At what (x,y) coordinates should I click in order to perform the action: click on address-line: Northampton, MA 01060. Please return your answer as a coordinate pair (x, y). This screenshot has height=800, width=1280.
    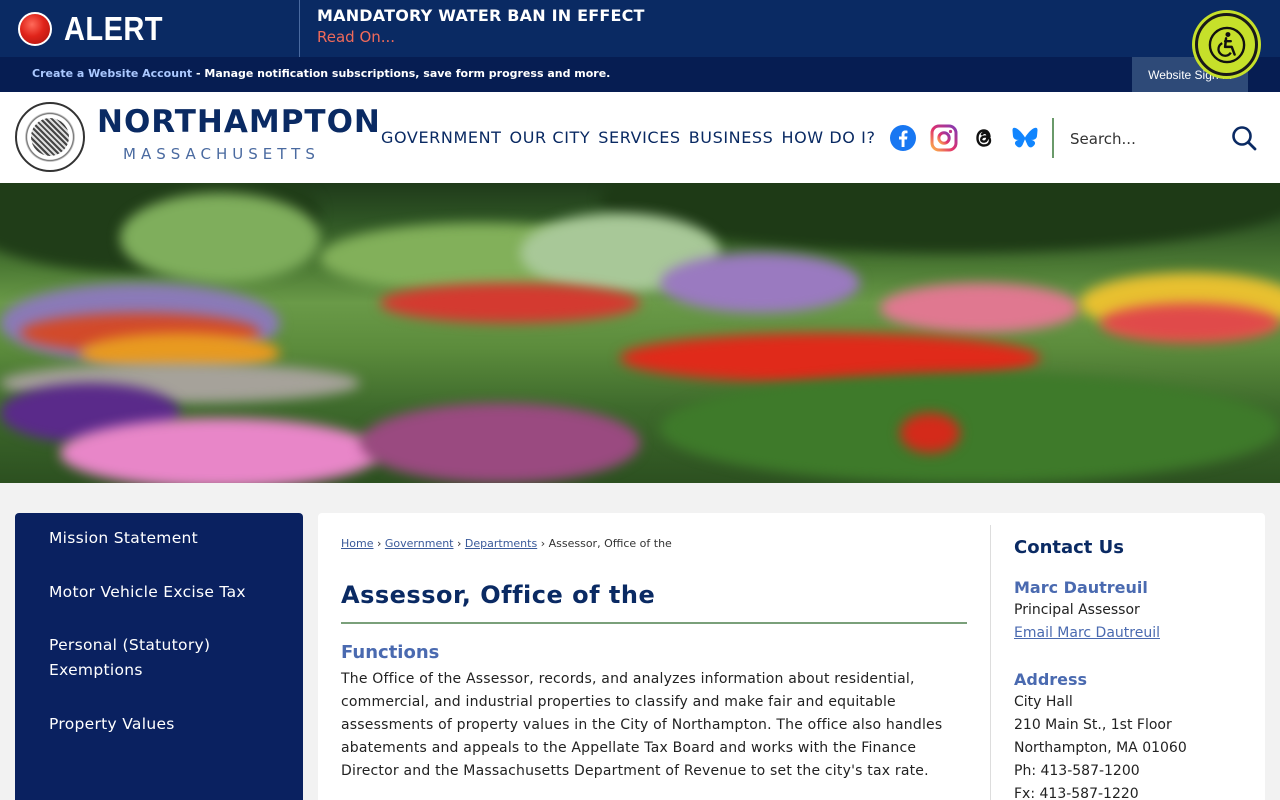
    Looking at the image, I should click on (1100, 748).